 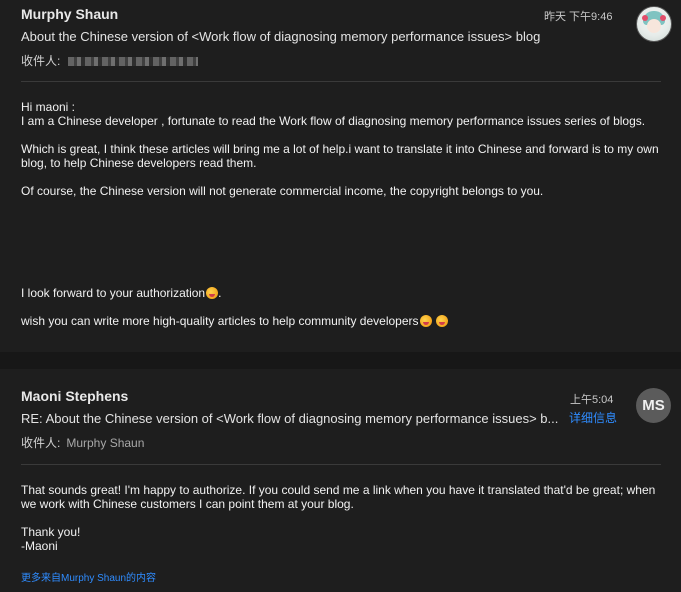 What do you see at coordinates (48, 107) in the screenshot?
I see `greeting: Hi maoni :` at bounding box center [48, 107].